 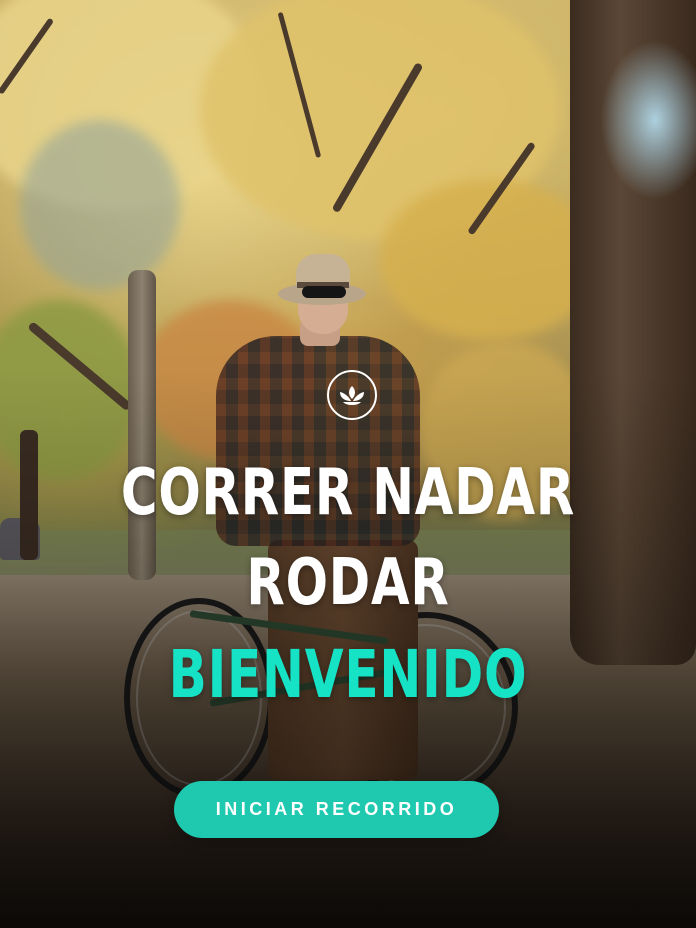 I want to click on start-tour-button-label: INICIAR RECORRIDO, so click(x=336, y=809).